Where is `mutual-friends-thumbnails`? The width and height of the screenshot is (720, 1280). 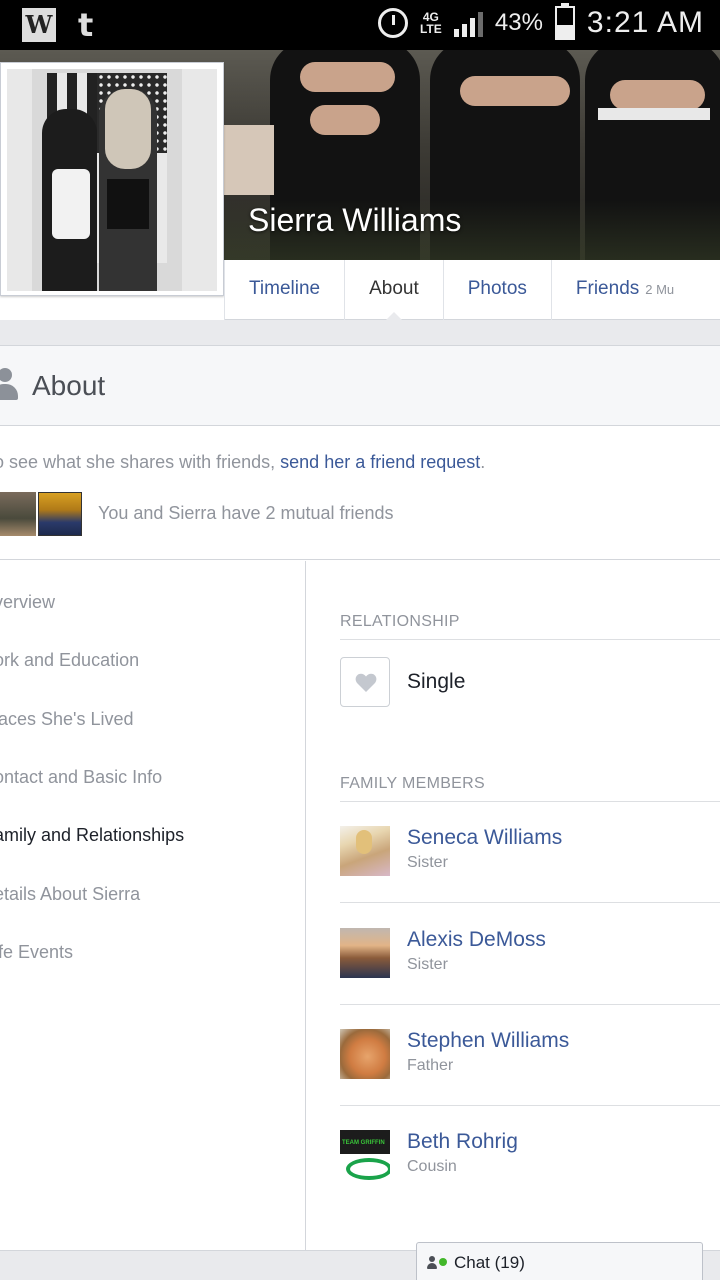 mutual-friends-thumbnails is located at coordinates (41, 514).